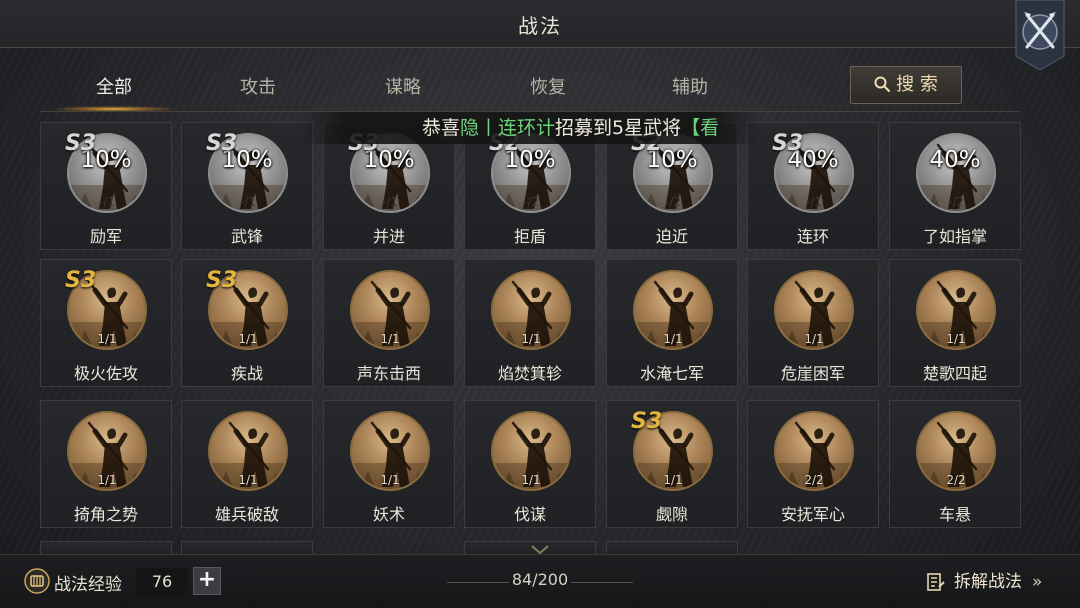 This screenshot has height=608, width=1080. Describe the element at coordinates (917, 84) in the screenshot. I see `search-label: 搜 索` at that location.